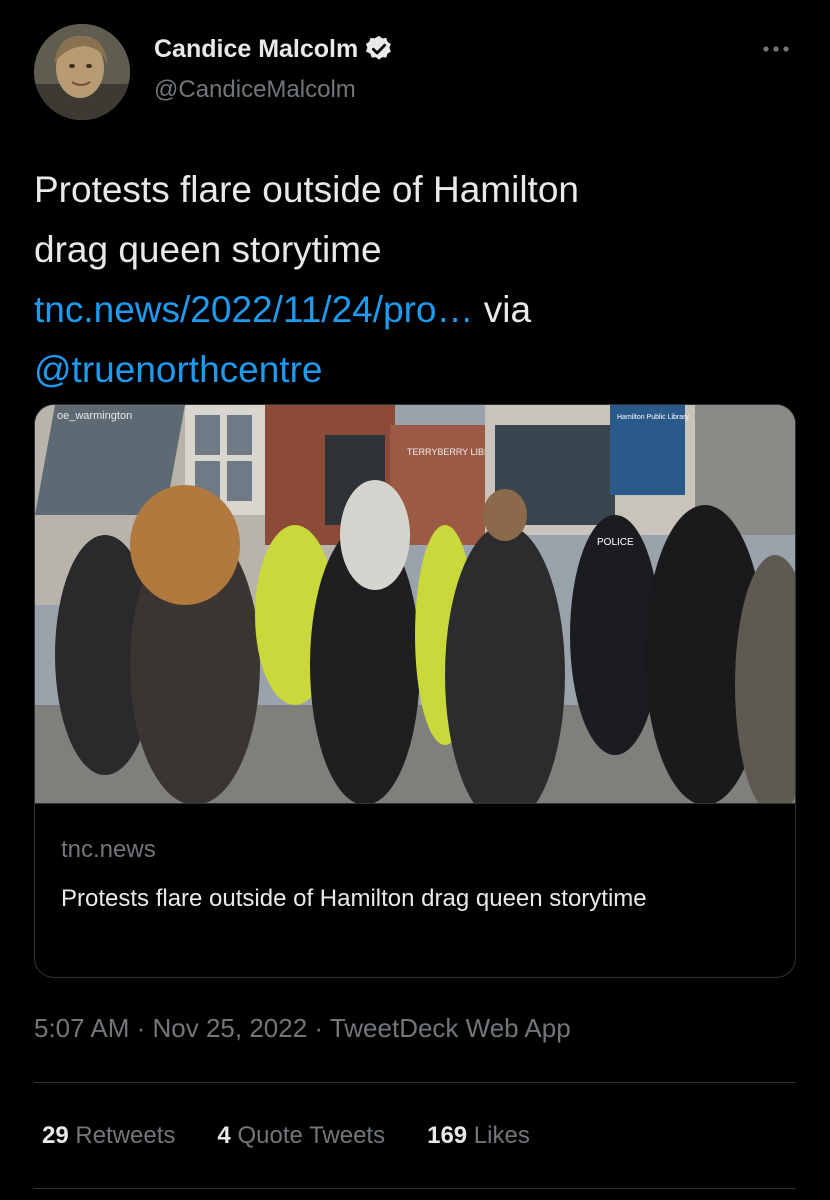  I want to click on likes-stat: 169 Likes, so click(478, 1136).